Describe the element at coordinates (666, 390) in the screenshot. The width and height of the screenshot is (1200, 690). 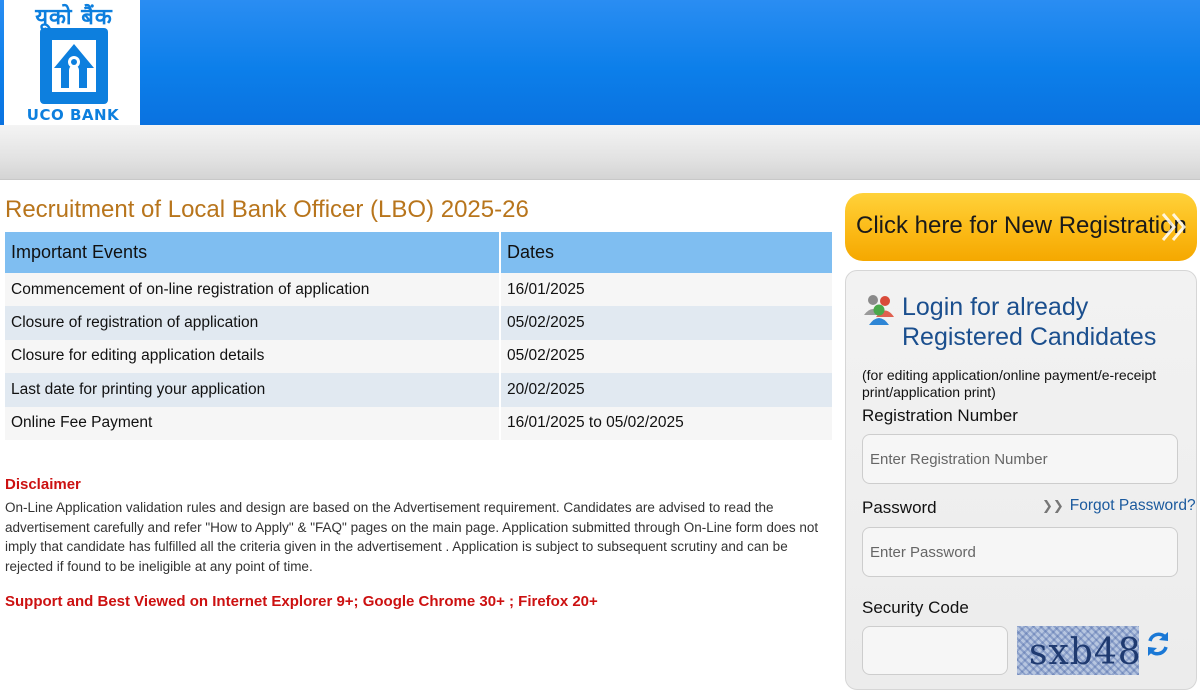
I see `date-cell: 20/02/2025` at that location.